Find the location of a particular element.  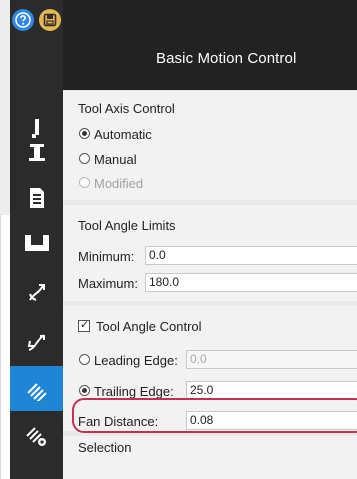

tool-holder-icon is located at coordinates (36, 152).